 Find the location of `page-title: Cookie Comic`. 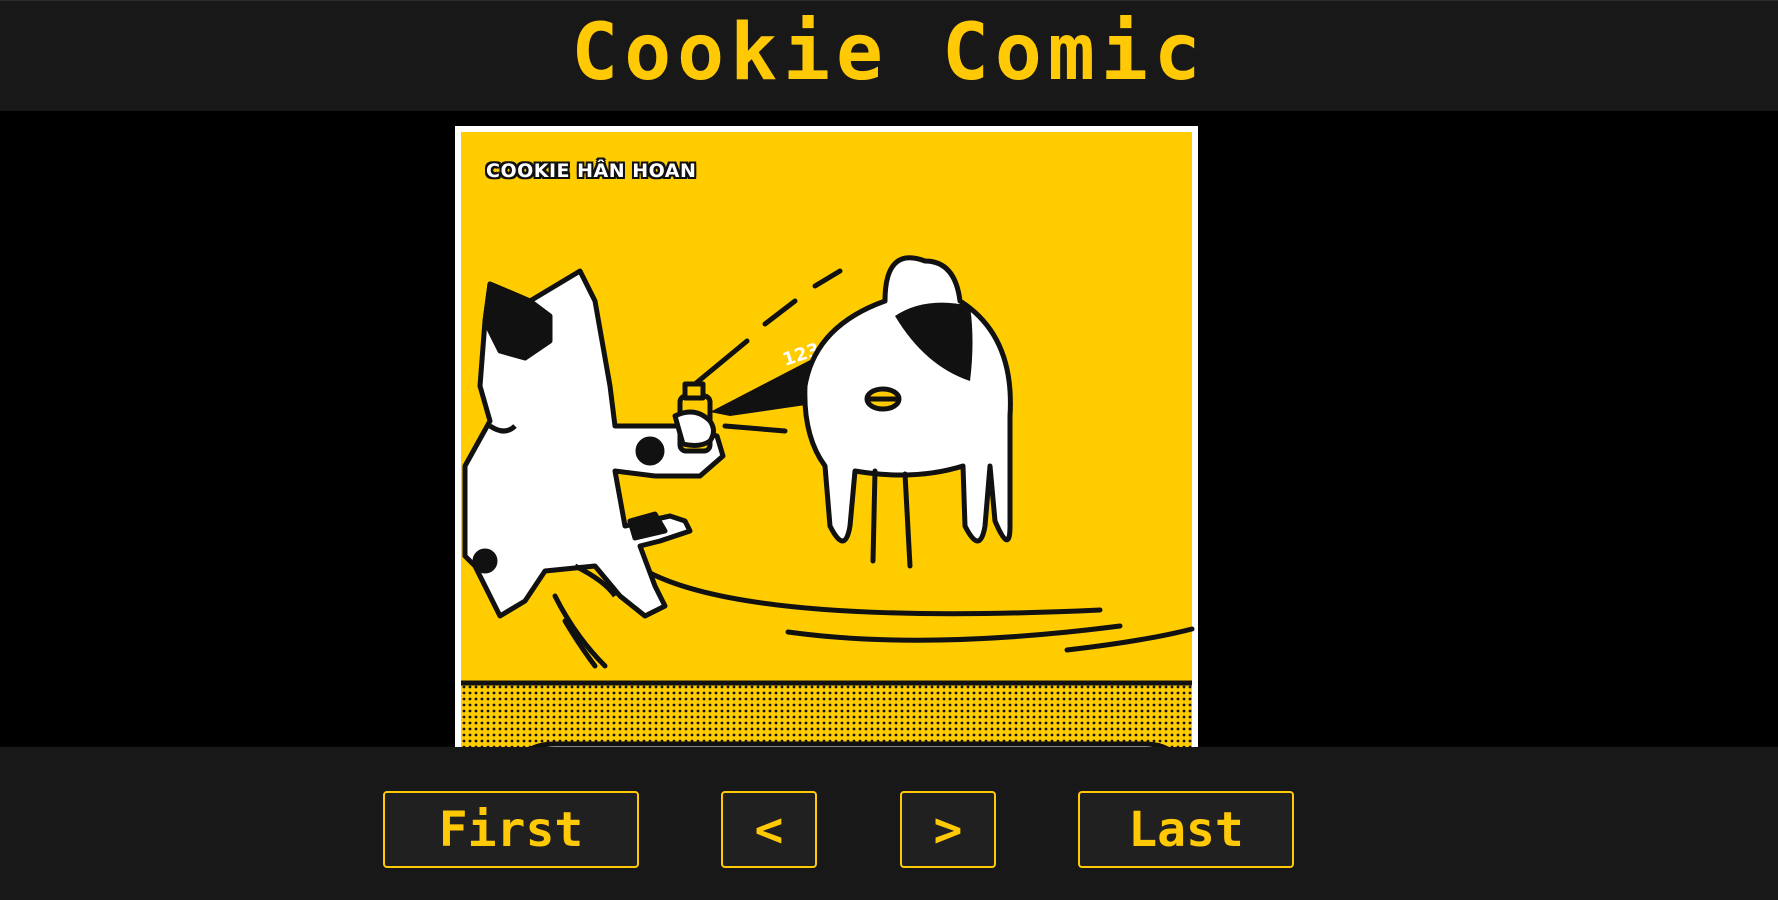

page-title: Cookie Comic is located at coordinates (889, 53).